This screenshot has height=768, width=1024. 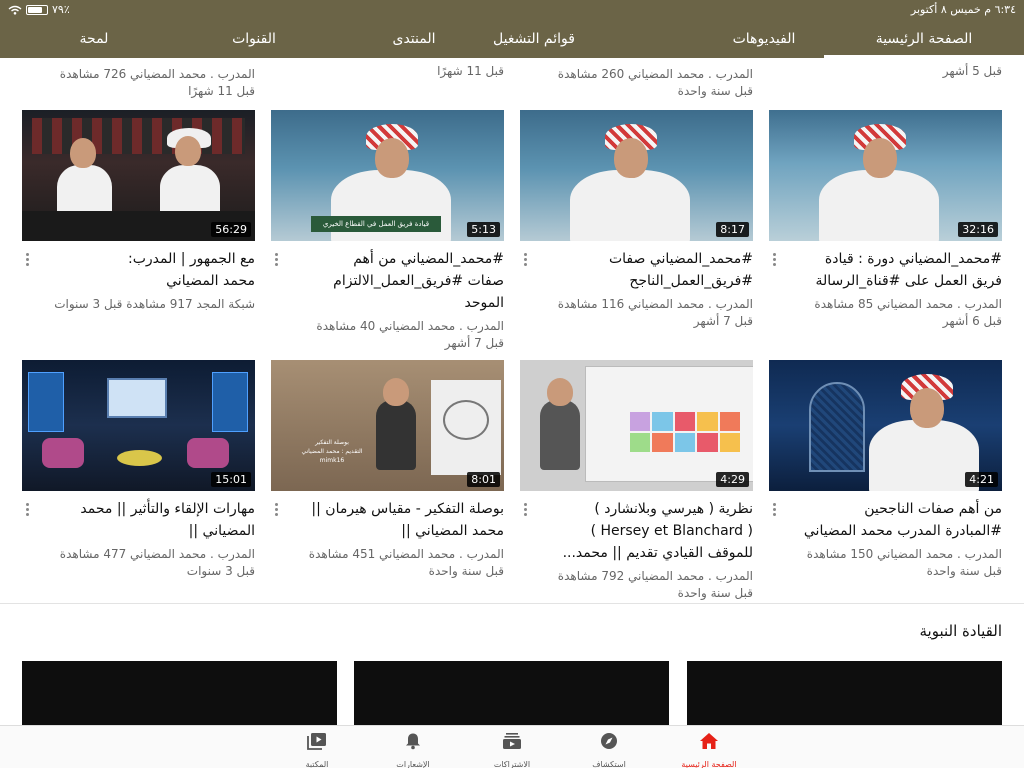 What do you see at coordinates (512, 741) in the screenshot?
I see `subscriptions-icon` at bounding box center [512, 741].